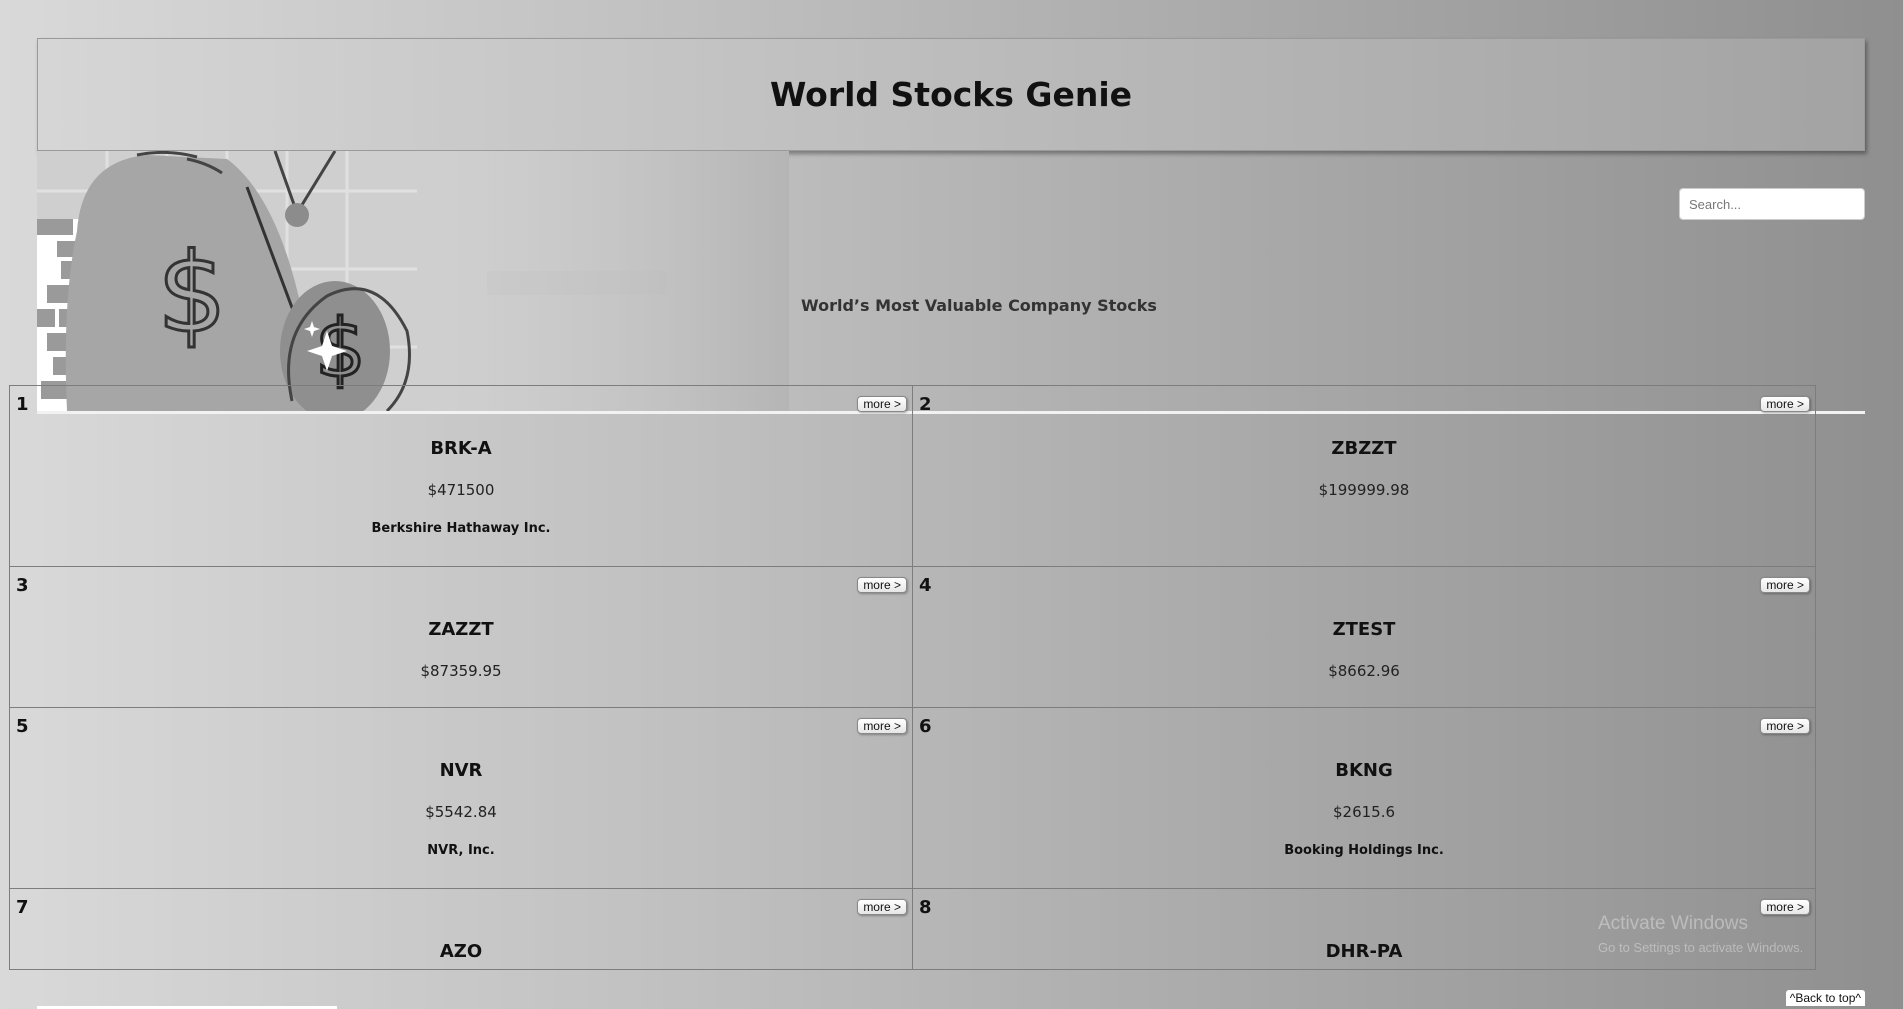 The image size is (1903, 1009). I want to click on stock-price: $5542.84, so click(461, 812).